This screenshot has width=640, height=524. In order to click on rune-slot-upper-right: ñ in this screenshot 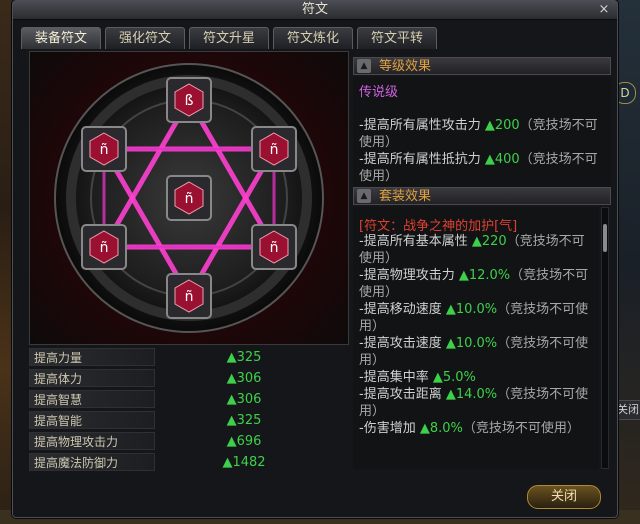, I will do `click(274, 149)`.